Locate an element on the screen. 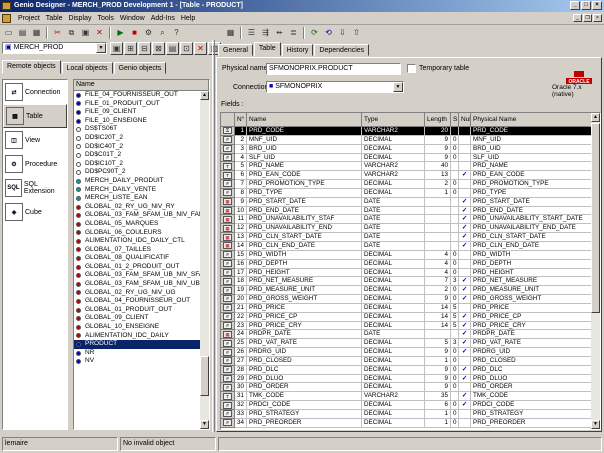 The width and height of the screenshot is (604, 453). table-row: #28 PRD_DLC DECIMAL 9 0 ✓ PRD_DLC is located at coordinates (410, 370).